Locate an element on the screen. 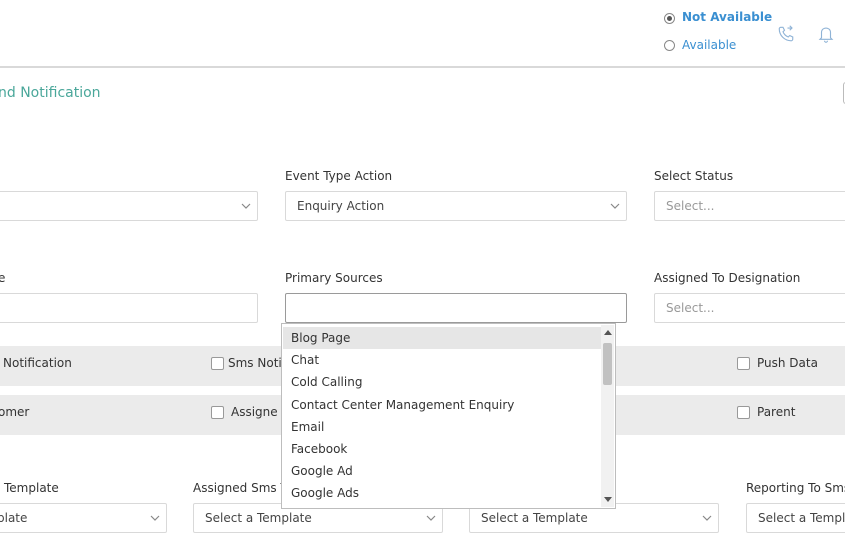 The image size is (845, 550). dropdown-option: Email is located at coordinates (442, 427).